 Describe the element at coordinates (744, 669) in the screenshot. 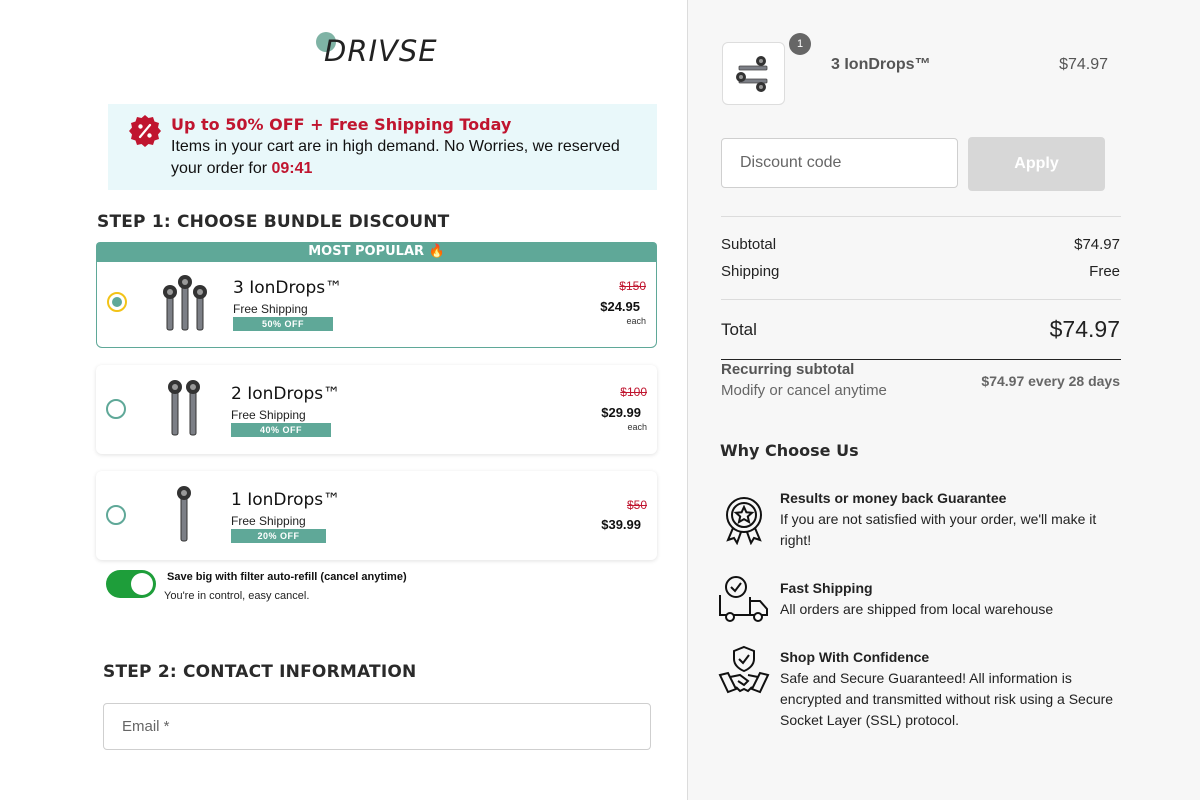

I see `handshake-shield-icon` at that location.